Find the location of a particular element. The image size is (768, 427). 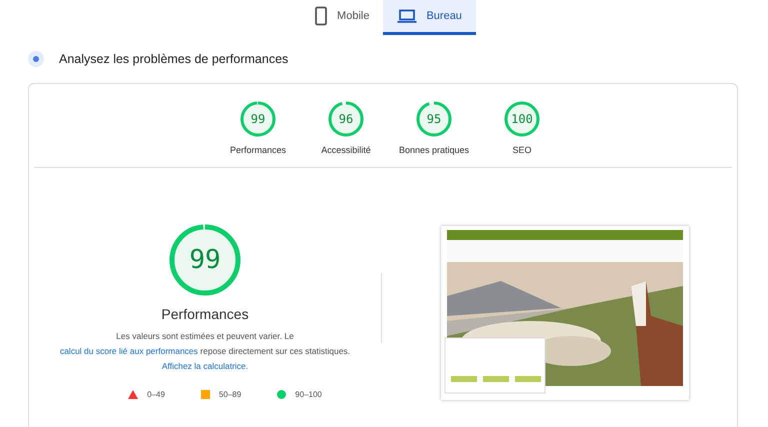

score-value: 96 is located at coordinates (346, 119).